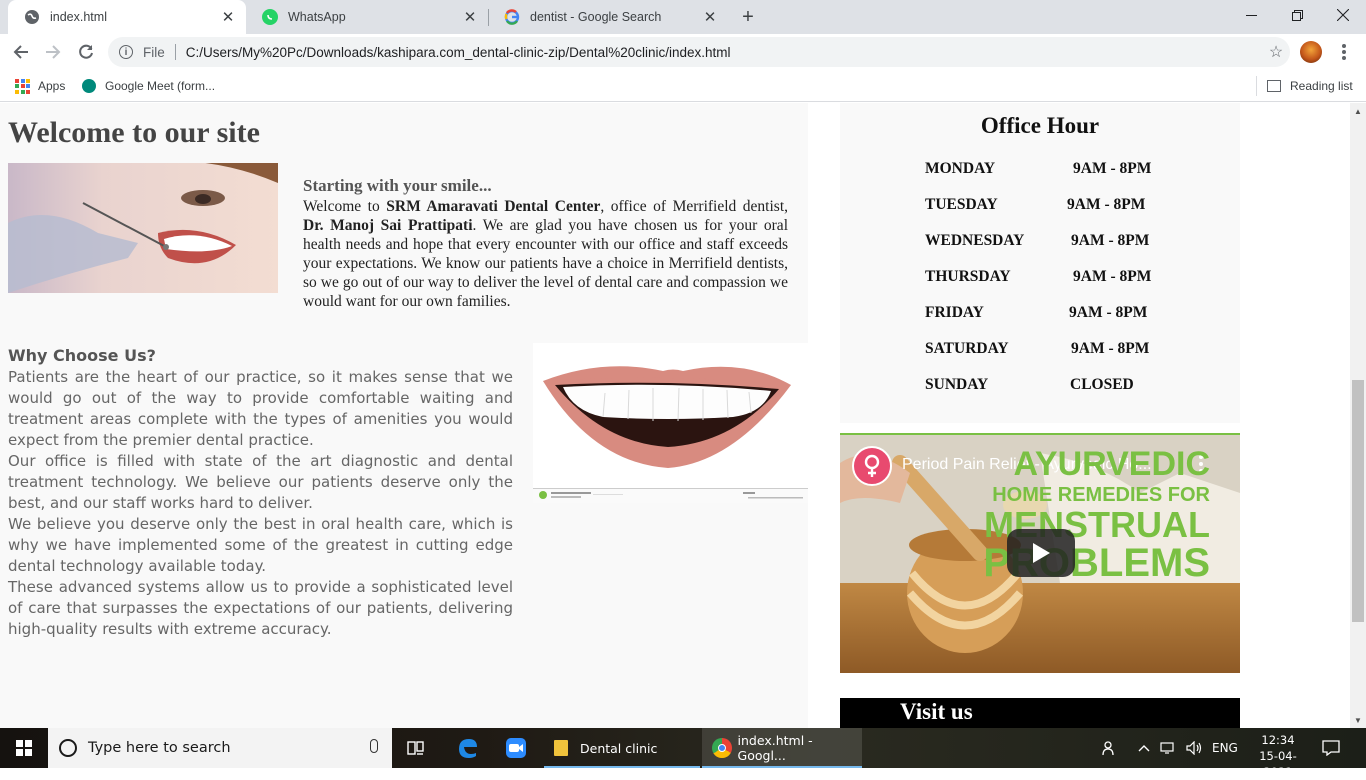 This screenshot has width=1366, height=780. Describe the element at coordinates (1195, 748) in the screenshot. I see `volume-icon` at that location.